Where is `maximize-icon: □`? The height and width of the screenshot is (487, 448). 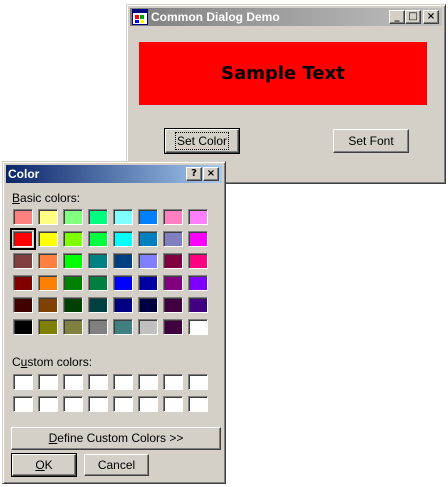 maximize-icon: □ is located at coordinates (413, 16).